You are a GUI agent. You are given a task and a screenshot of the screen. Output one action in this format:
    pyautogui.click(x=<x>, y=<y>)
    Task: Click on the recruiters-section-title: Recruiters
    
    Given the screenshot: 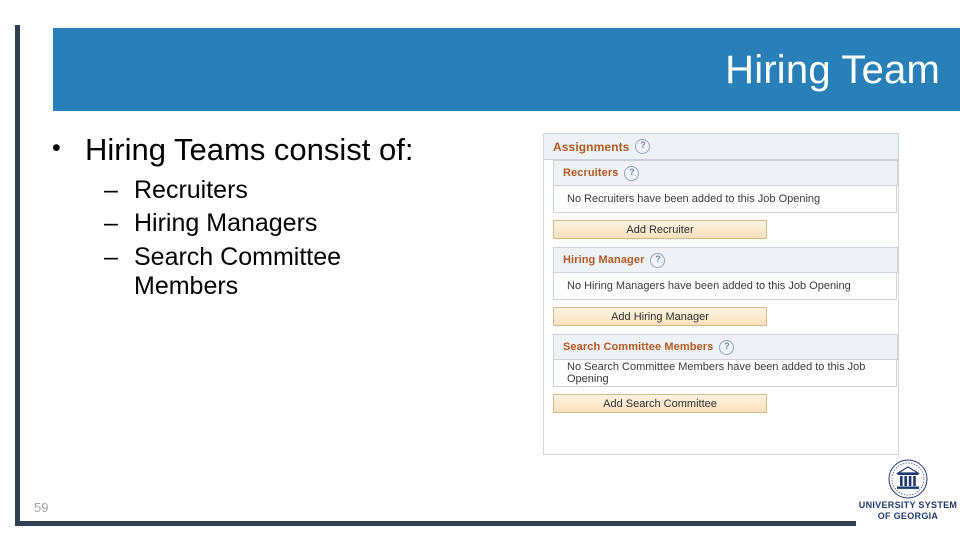 What is the action you would take?
    pyautogui.click(x=591, y=173)
    